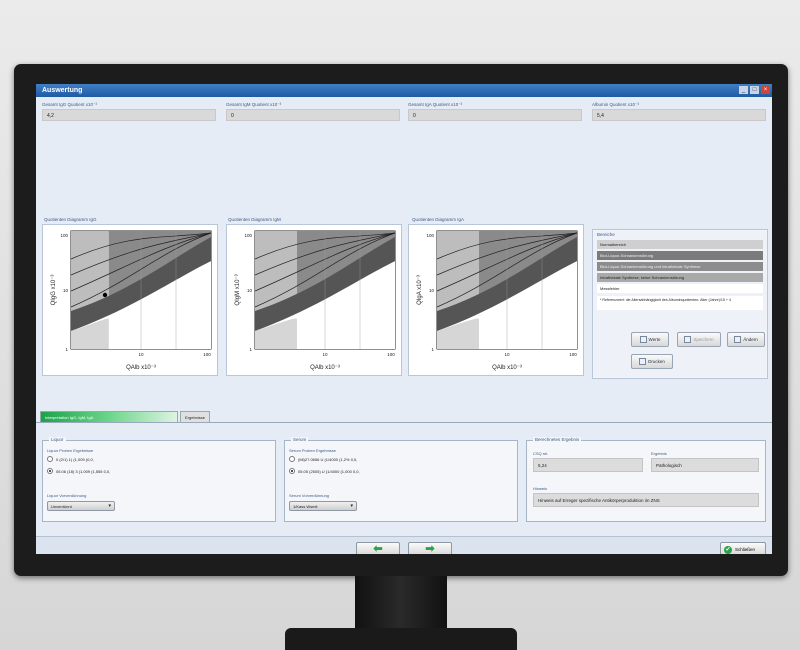 The width and height of the screenshot is (800, 650). I want to click on liquor-dilution-value: Unverdünnt, so click(61, 506).